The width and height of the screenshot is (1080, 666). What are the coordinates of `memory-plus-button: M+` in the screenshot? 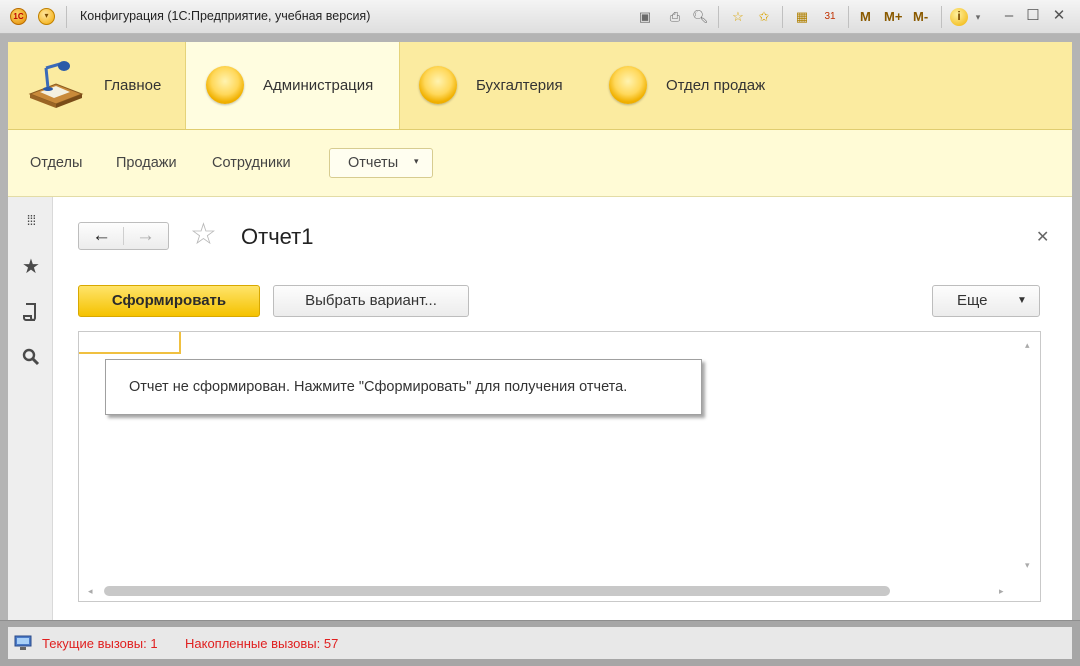 It's located at (893, 16).